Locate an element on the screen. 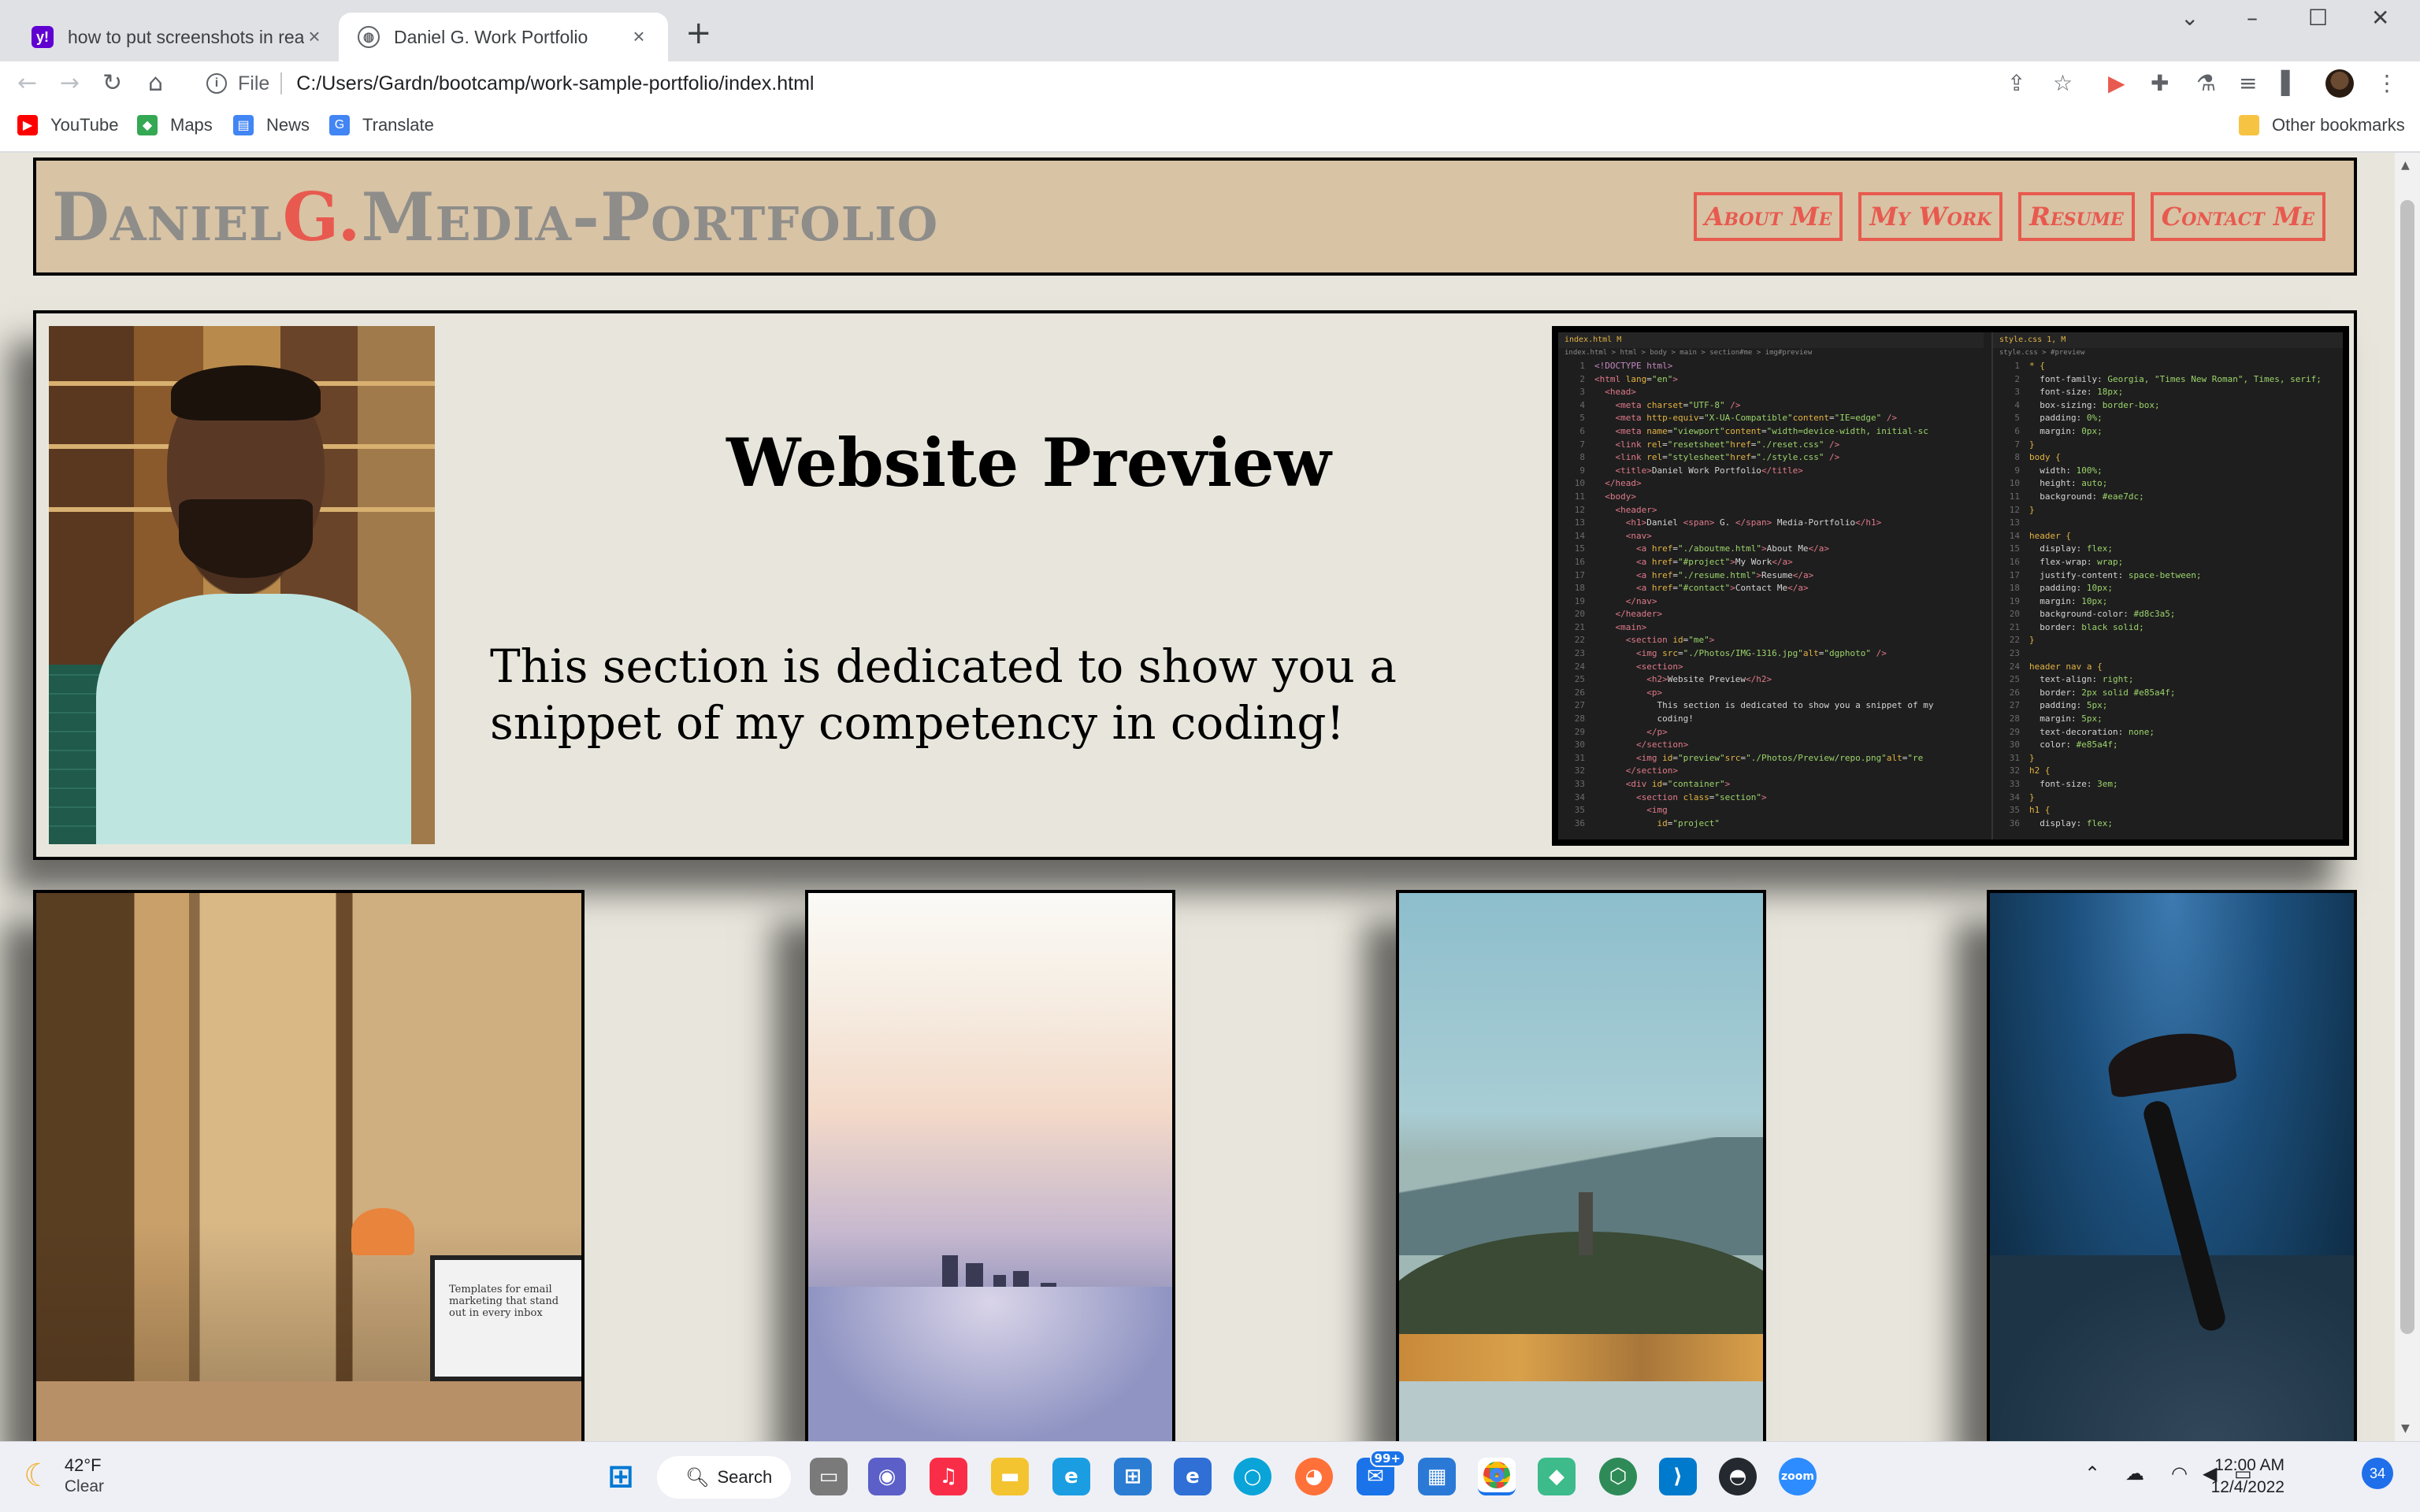 The height and width of the screenshot is (1512, 2420). chrome-icon is located at coordinates (1497, 1476).